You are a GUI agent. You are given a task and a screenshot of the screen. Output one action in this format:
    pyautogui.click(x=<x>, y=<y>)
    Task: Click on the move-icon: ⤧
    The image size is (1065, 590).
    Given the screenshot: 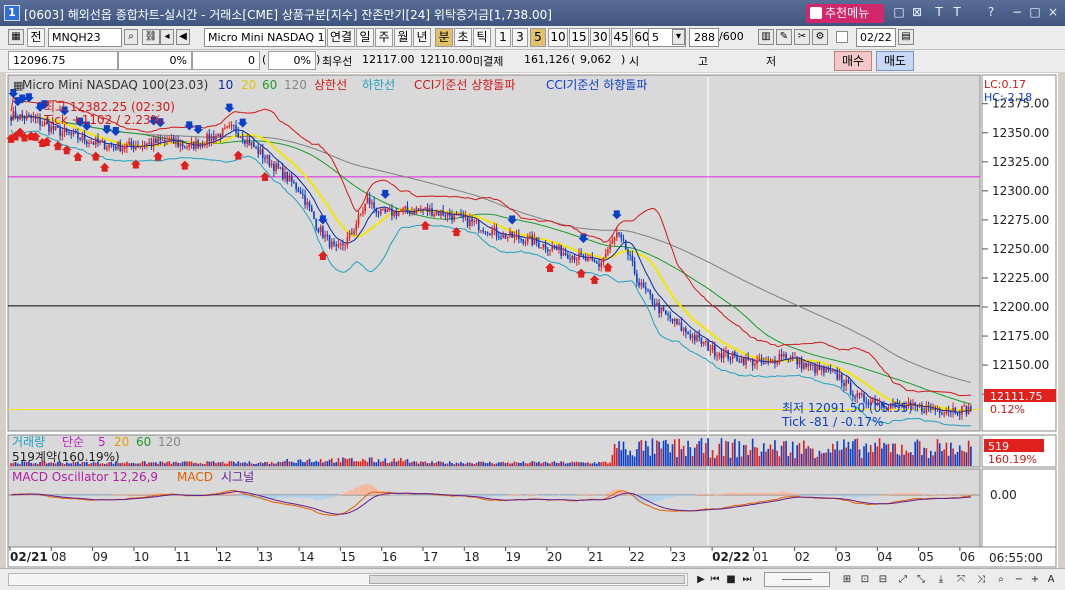 What is the action you would take?
    pyautogui.click(x=961, y=579)
    